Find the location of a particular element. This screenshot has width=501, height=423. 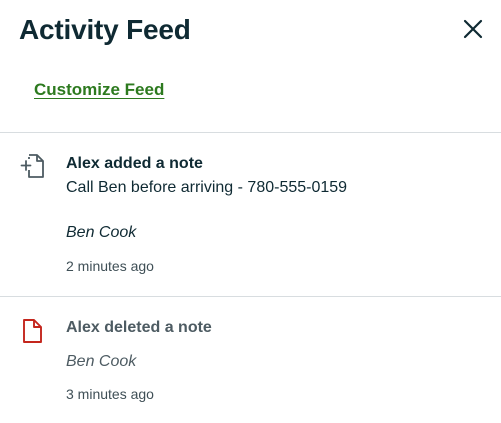

customize-feed-link: Customize Feed is located at coordinates (99, 90).